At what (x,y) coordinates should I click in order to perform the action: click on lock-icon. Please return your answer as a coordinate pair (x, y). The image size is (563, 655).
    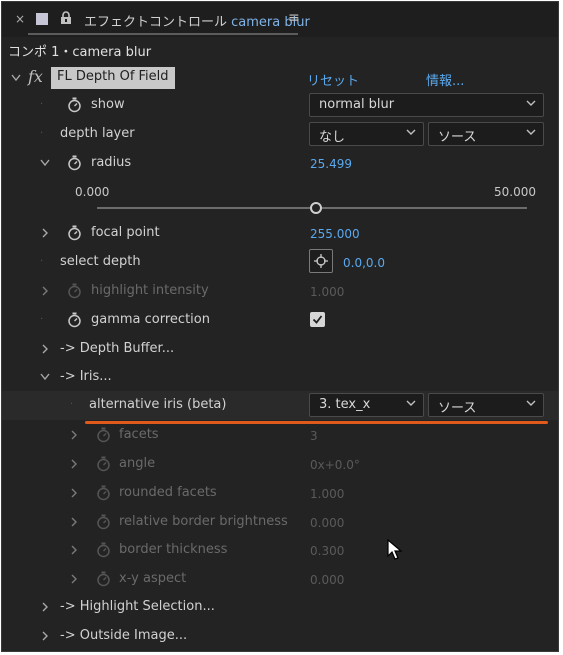
    Looking at the image, I should click on (66, 18).